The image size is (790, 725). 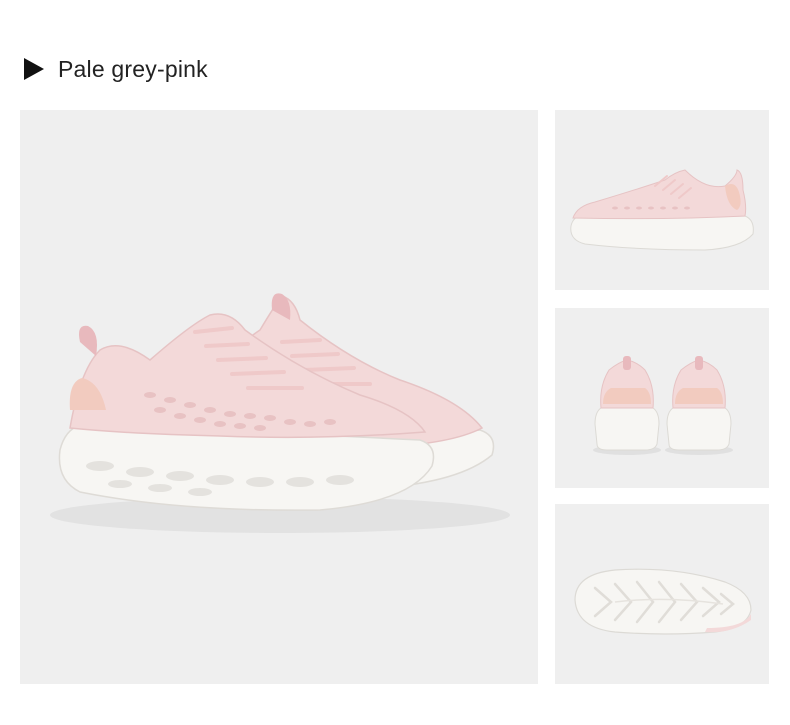 I want to click on color-title: Pale grey-pink, so click(x=133, y=68).